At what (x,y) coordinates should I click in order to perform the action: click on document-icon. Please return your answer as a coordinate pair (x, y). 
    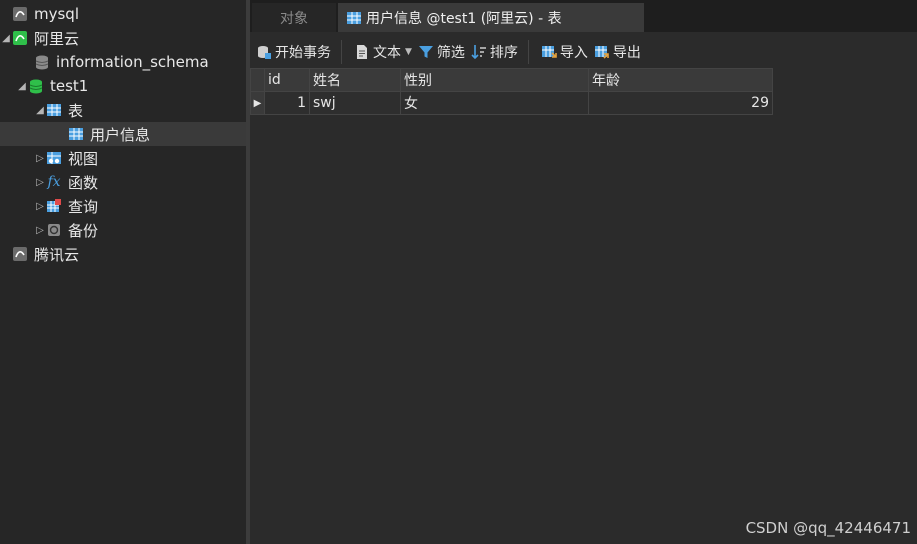
    Looking at the image, I should click on (362, 52).